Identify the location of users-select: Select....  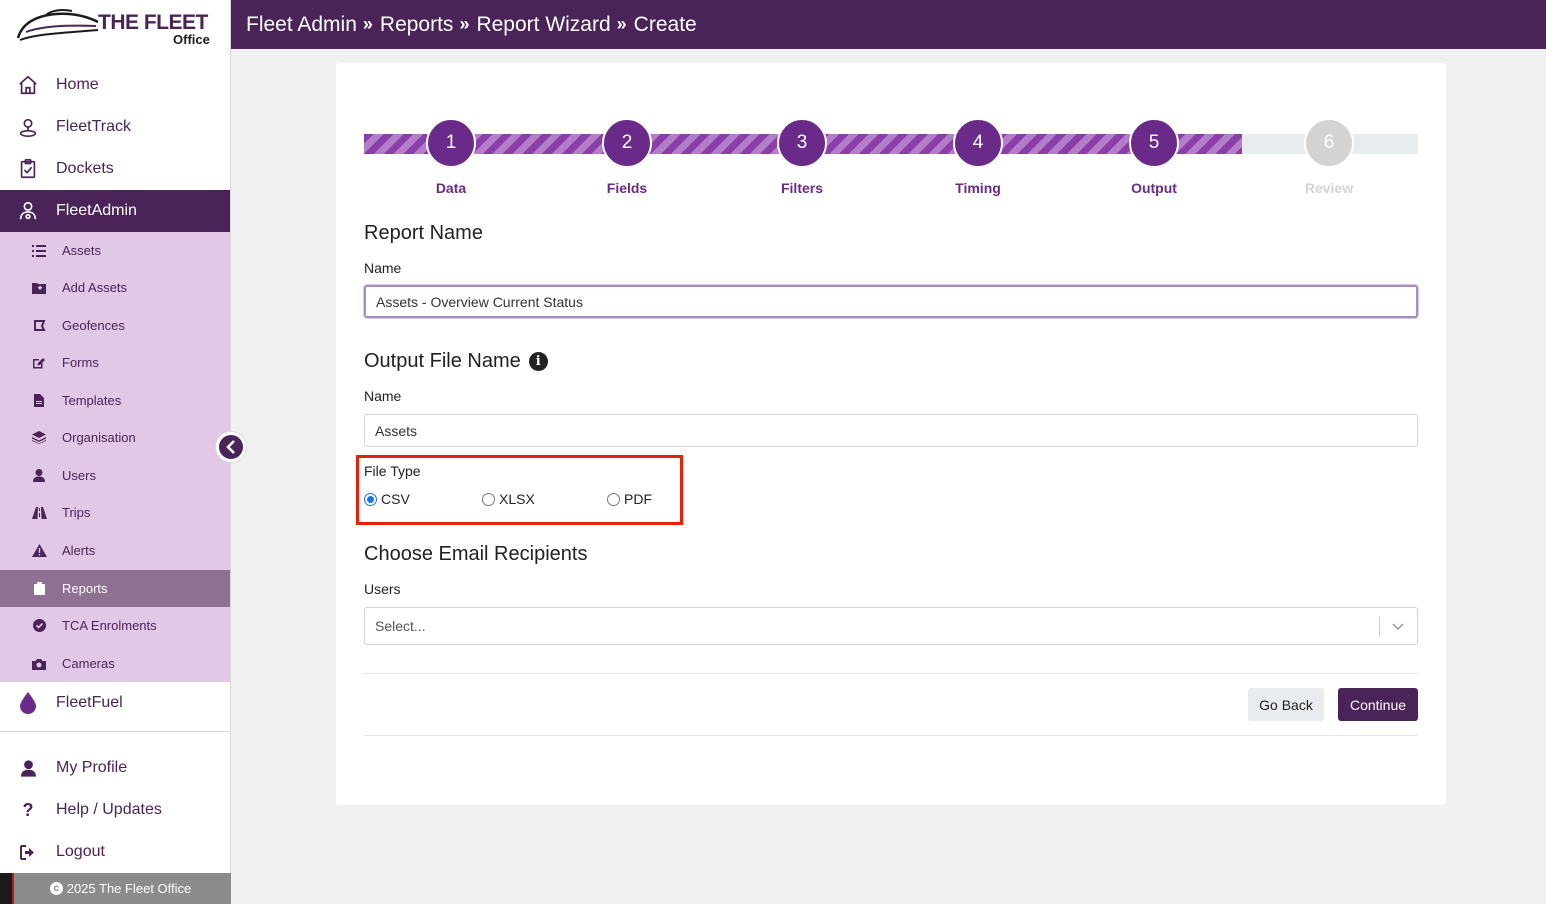
(891, 626).